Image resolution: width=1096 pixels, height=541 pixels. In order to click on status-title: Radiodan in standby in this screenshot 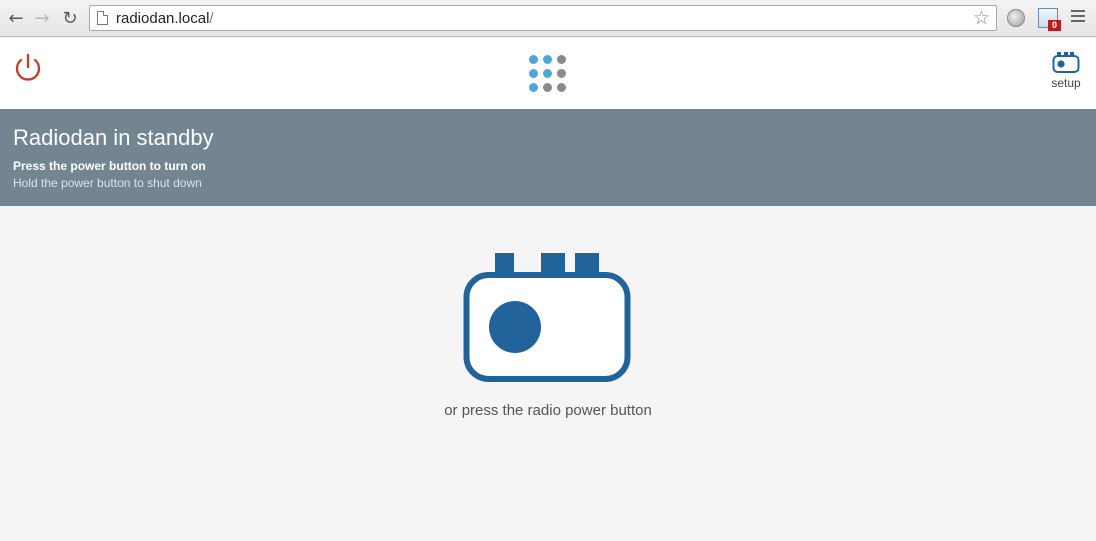, I will do `click(113, 137)`.